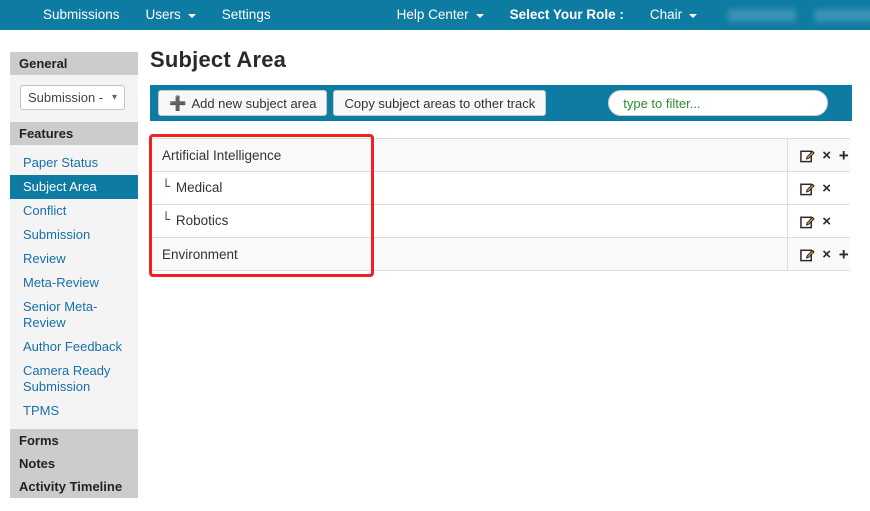 This screenshot has width=870, height=511. I want to click on sidebar-item-tpms: TPMS, so click(74, 411).